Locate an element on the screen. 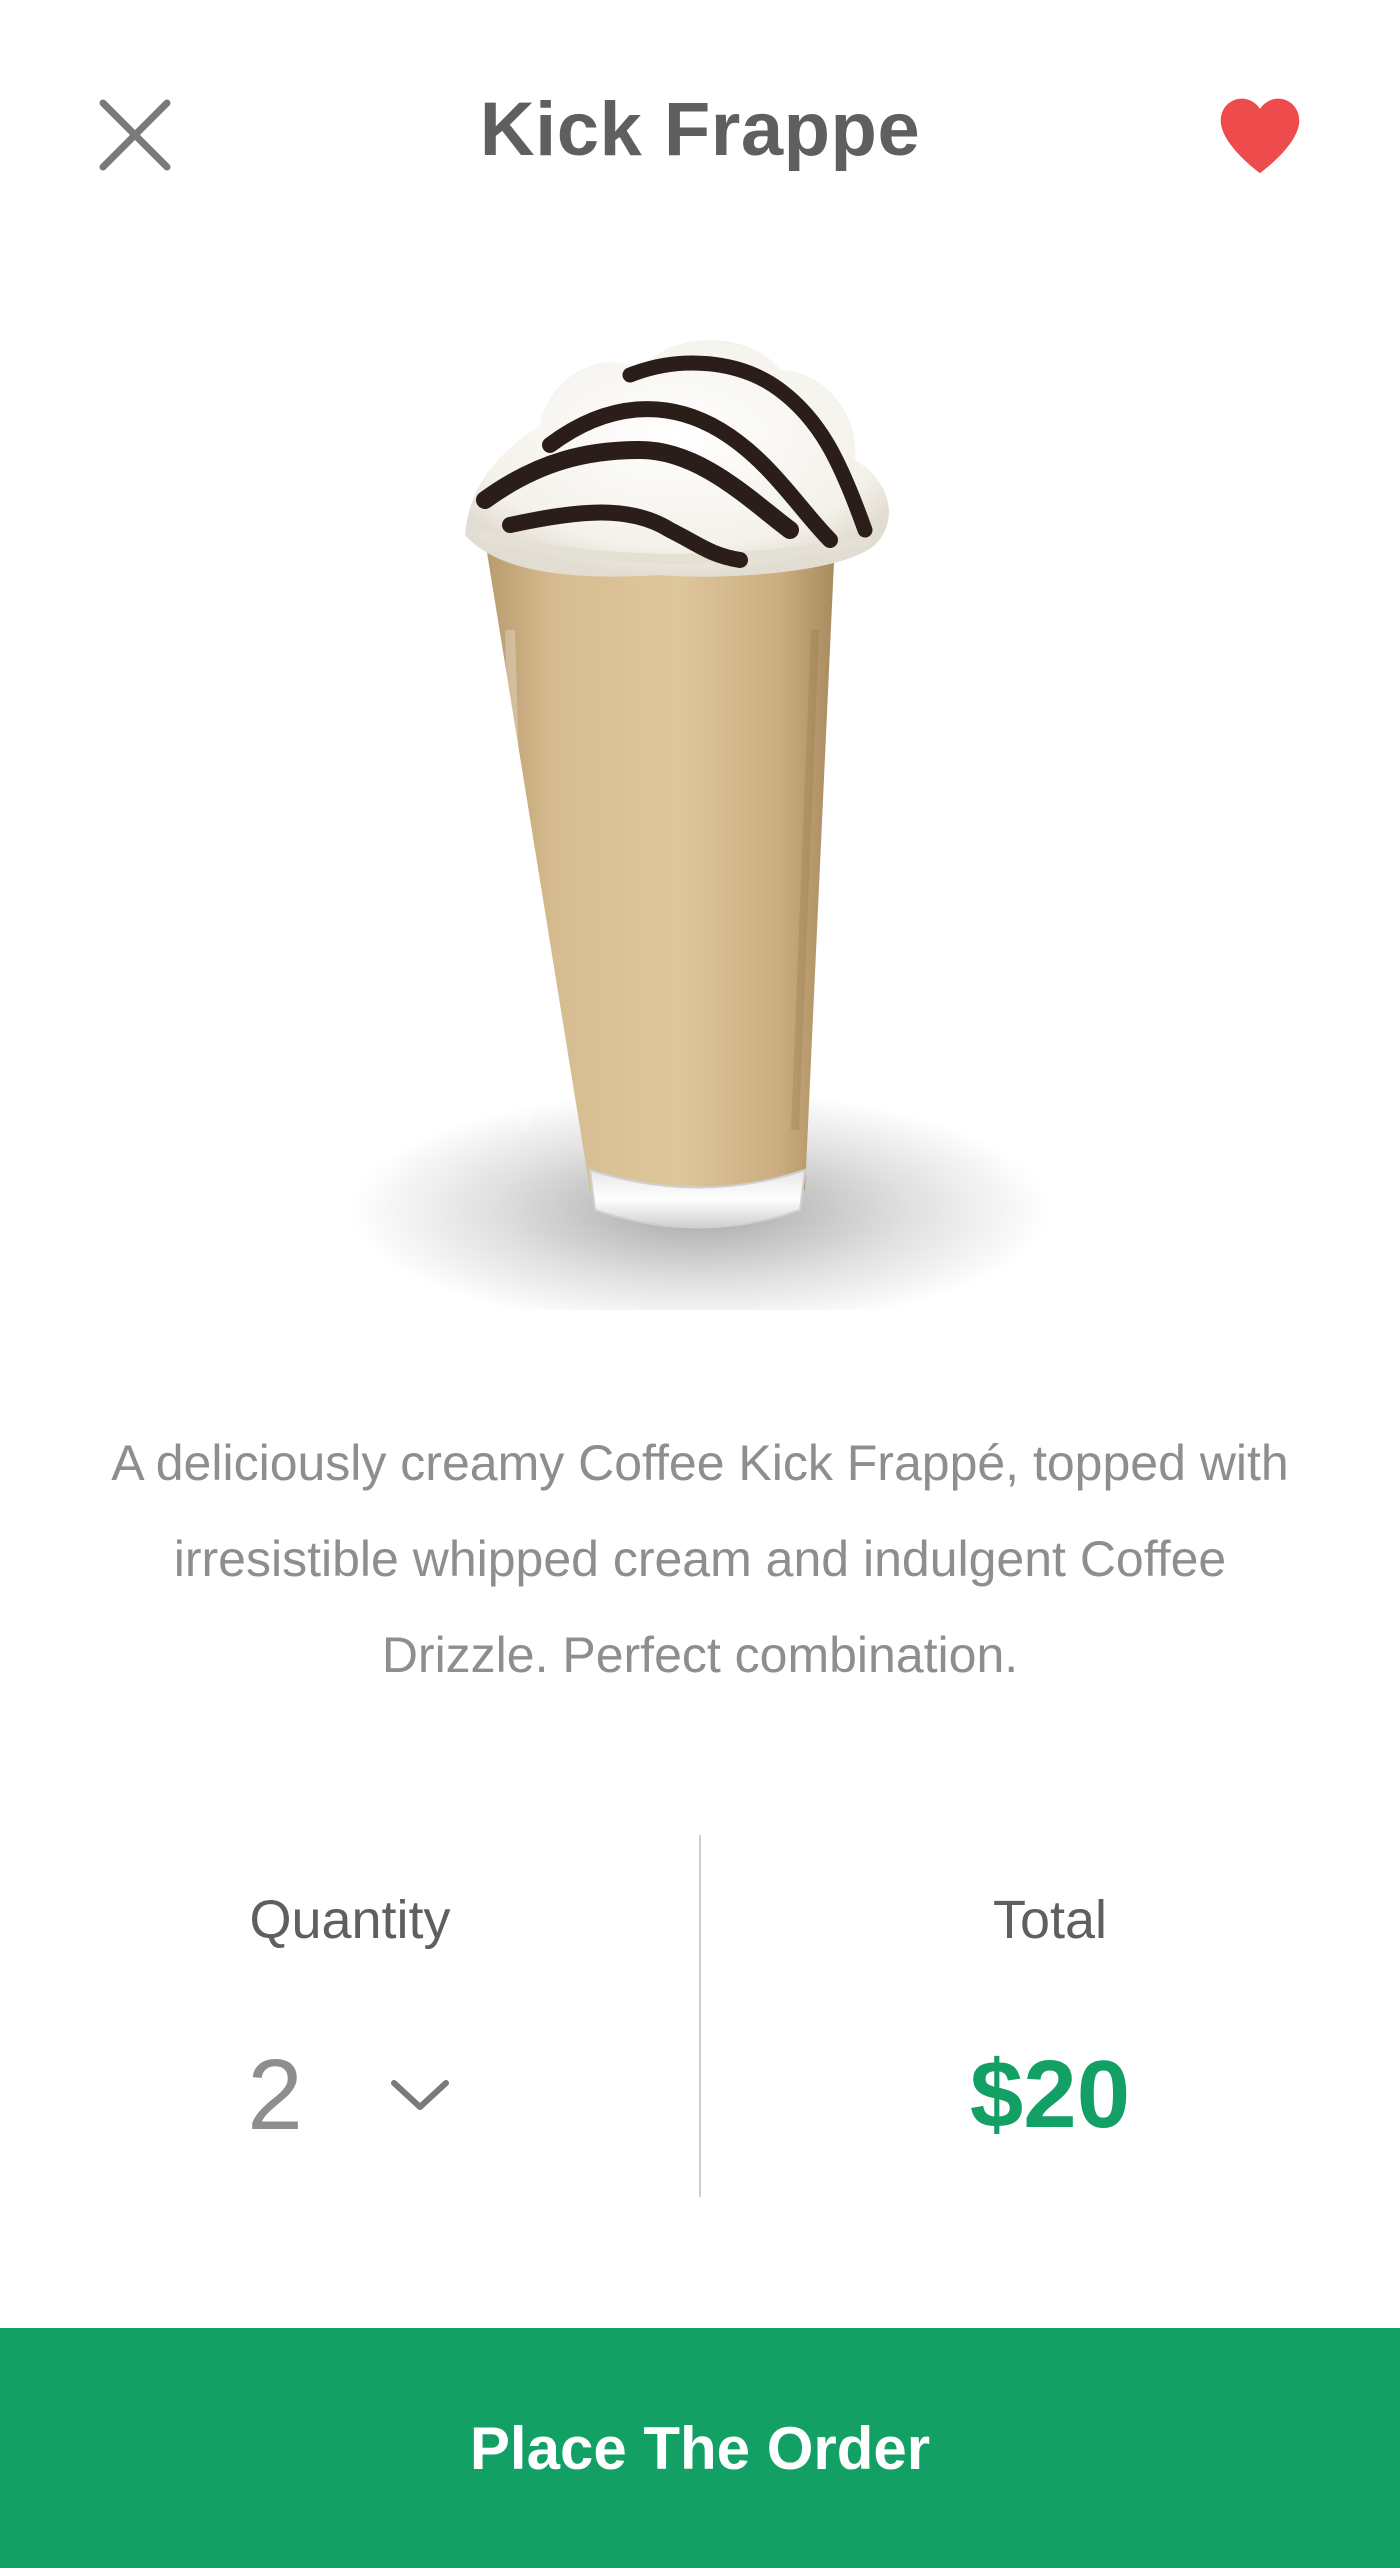 Image resolution: width=1400 pixels, height=2569 pixels. header: Kick Frappe is located at coordinates (700, 130).